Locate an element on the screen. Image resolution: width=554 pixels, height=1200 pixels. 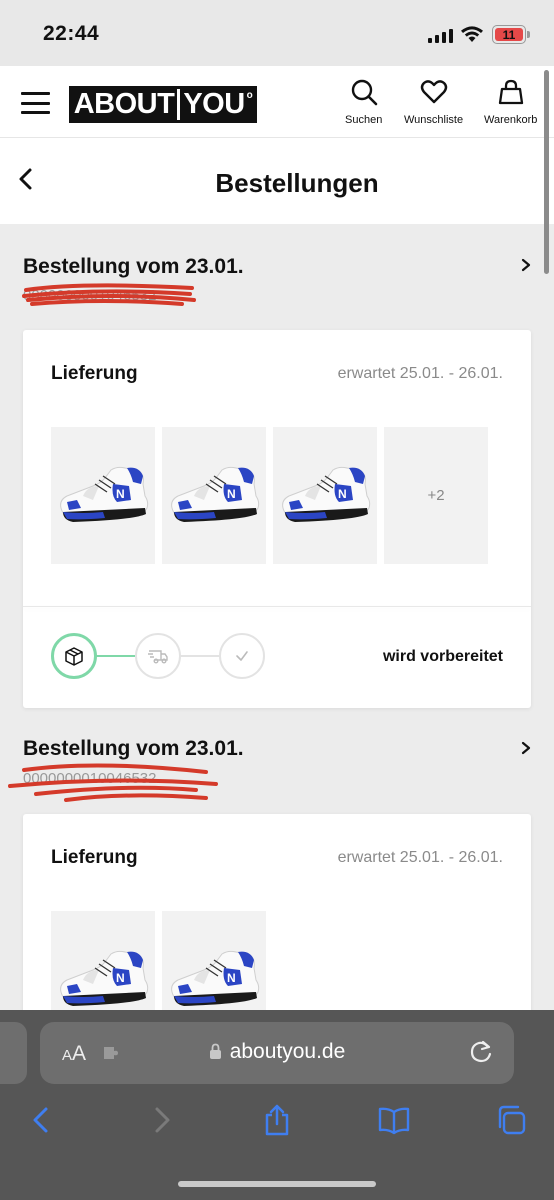
search-button: Suchen is located at coordinates (363, 102).